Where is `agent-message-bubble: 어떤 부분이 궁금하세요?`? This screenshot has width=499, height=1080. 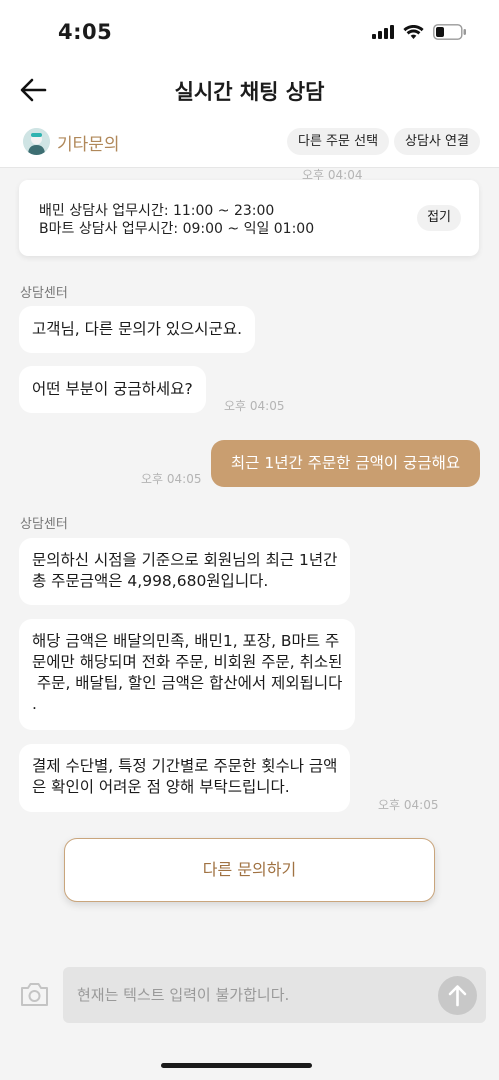
agent-message-bubble: 어떤 부분이 궁금하세요? is located at coordinates (112, 389).